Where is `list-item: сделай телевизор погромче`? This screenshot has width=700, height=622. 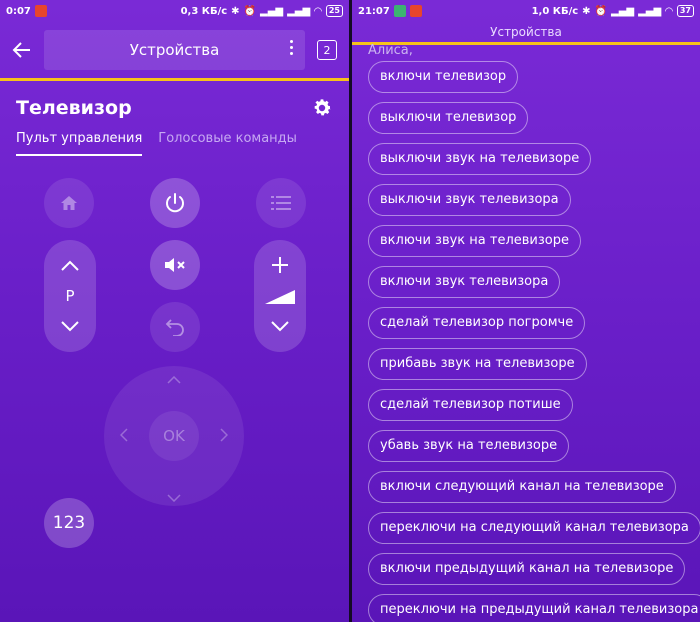 list-item: сделай телевизор погромче is located at coordinates (526, 327).